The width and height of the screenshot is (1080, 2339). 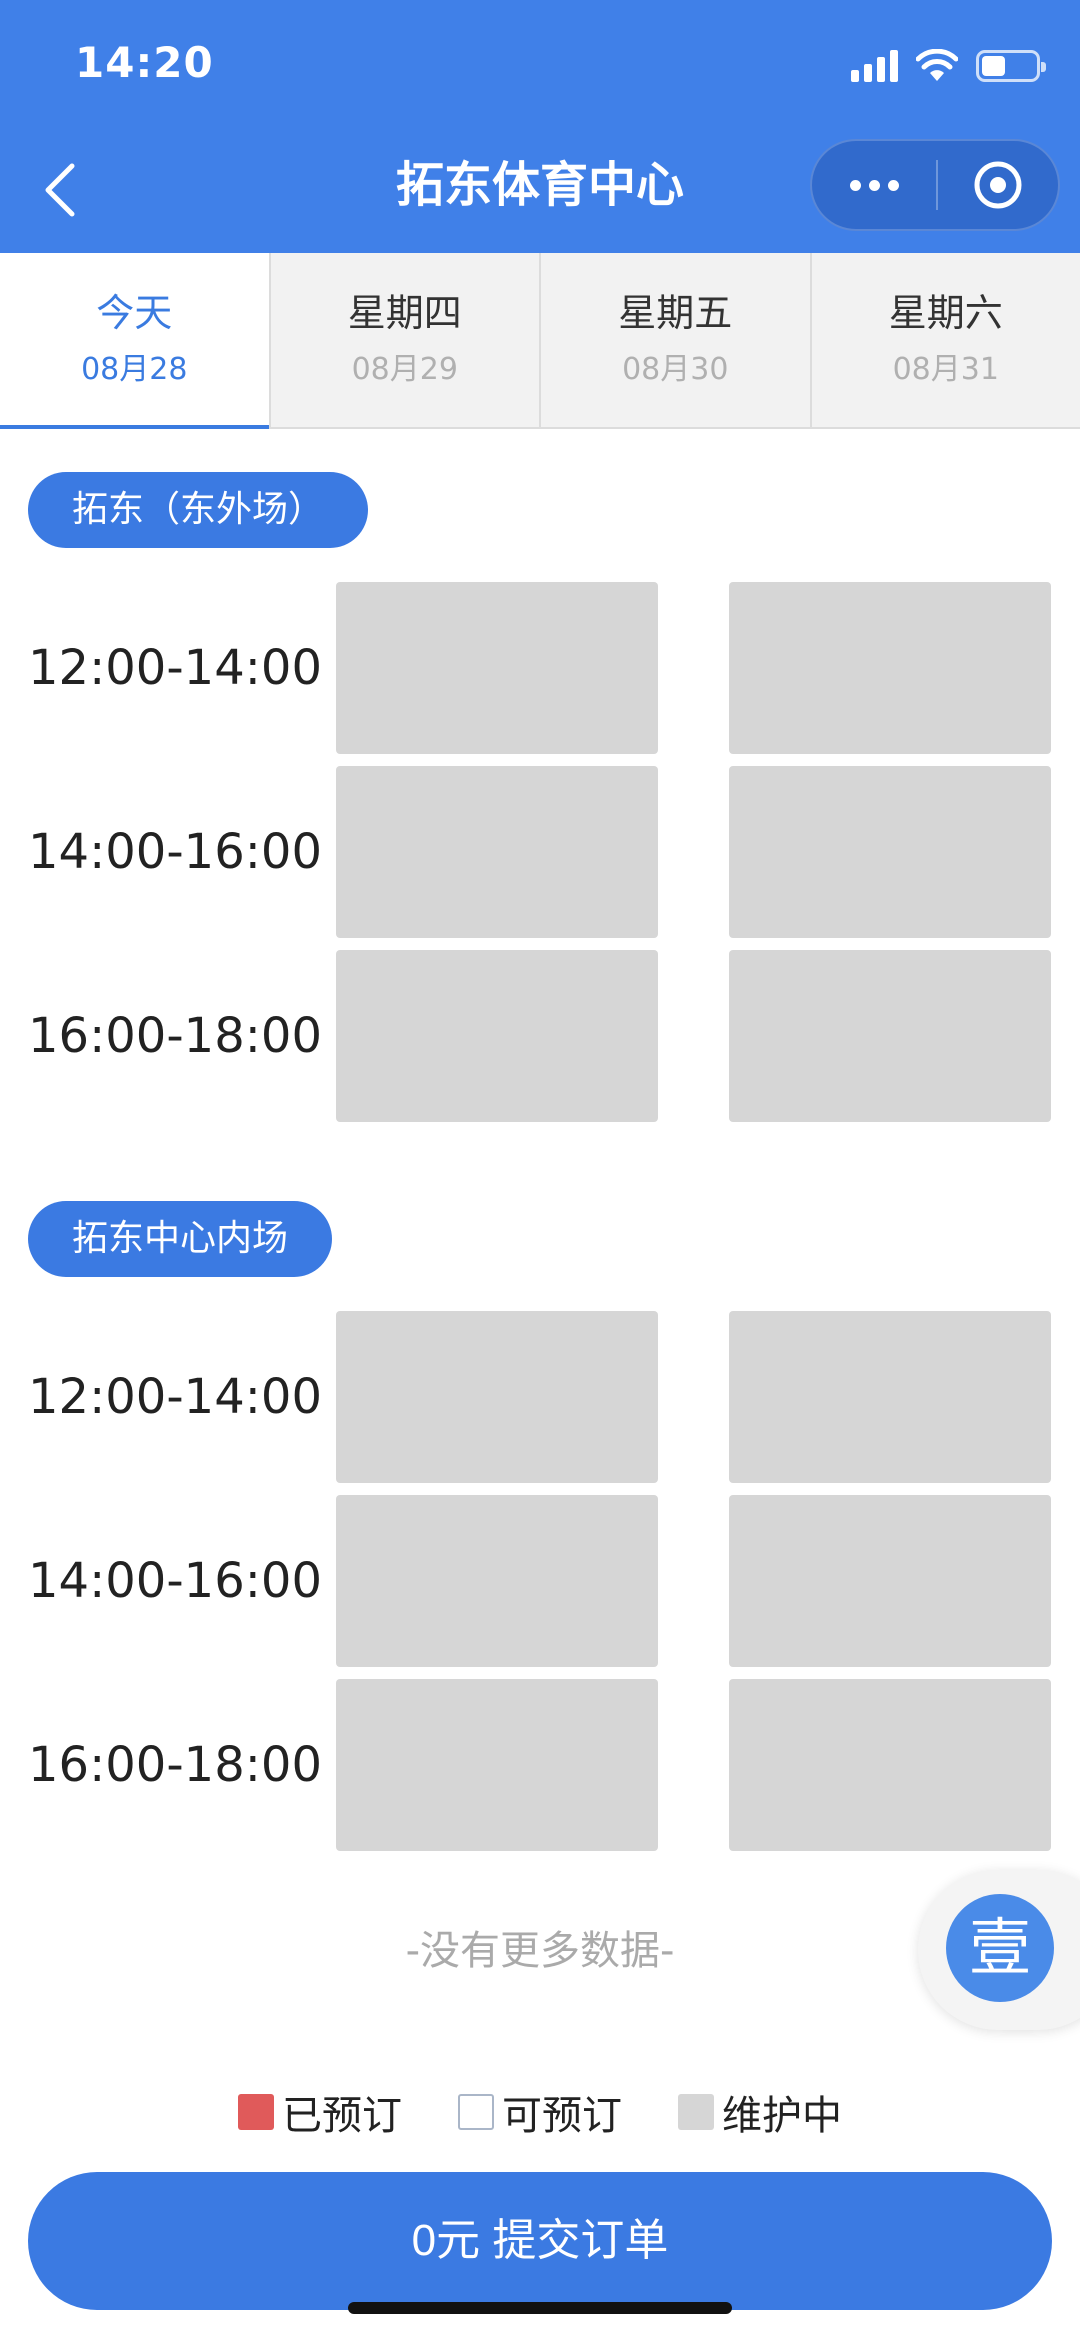 I want to click on date-tab-today: 今天 08月28, so click(x=135, y=341).